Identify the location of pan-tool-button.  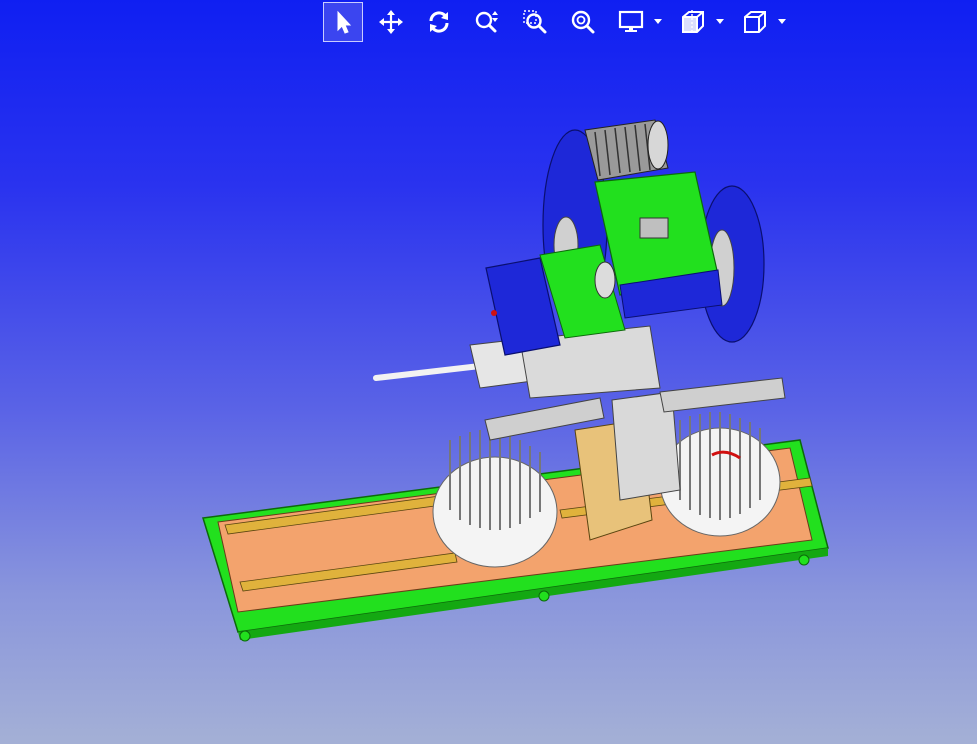
(391, 22).